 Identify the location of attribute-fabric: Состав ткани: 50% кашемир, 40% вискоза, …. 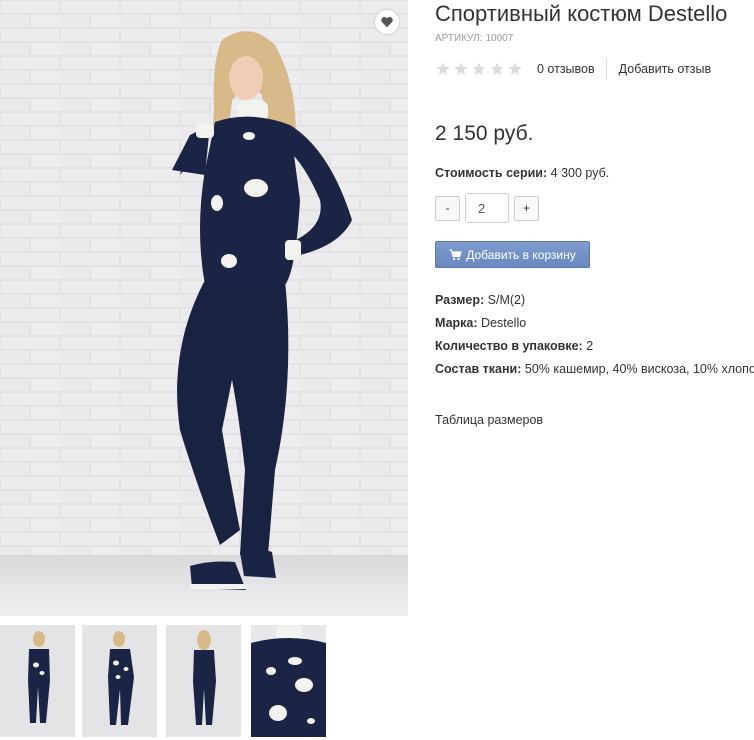
(594, 369).